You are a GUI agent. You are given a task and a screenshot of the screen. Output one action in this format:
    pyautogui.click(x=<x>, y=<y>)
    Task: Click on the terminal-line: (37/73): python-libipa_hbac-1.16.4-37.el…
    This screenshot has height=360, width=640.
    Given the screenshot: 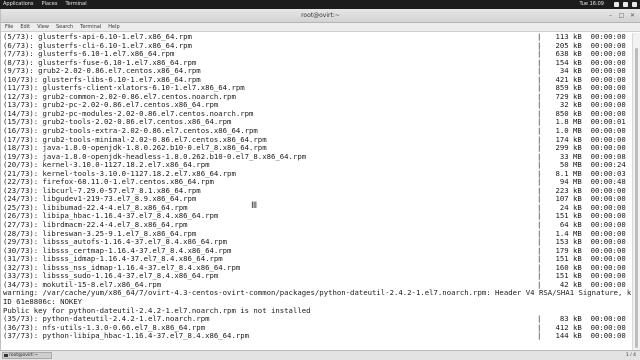 What is the action you would take?
    pyautogui.click(x=317, y=336)
    